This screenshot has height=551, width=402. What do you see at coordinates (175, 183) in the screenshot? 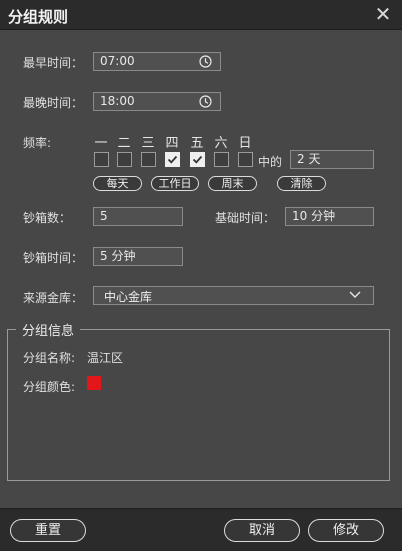
I see `workday-button: 工作日` at bounding box center [175, 183].